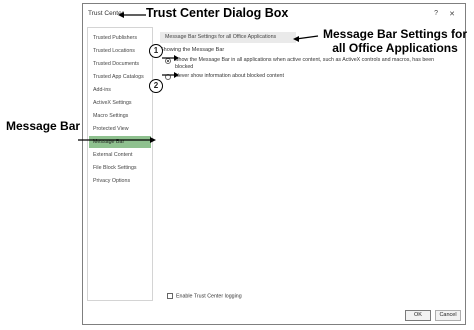  I want to click on trust-center-annotation: Trust Center Dialog Box, so click(217, 13).